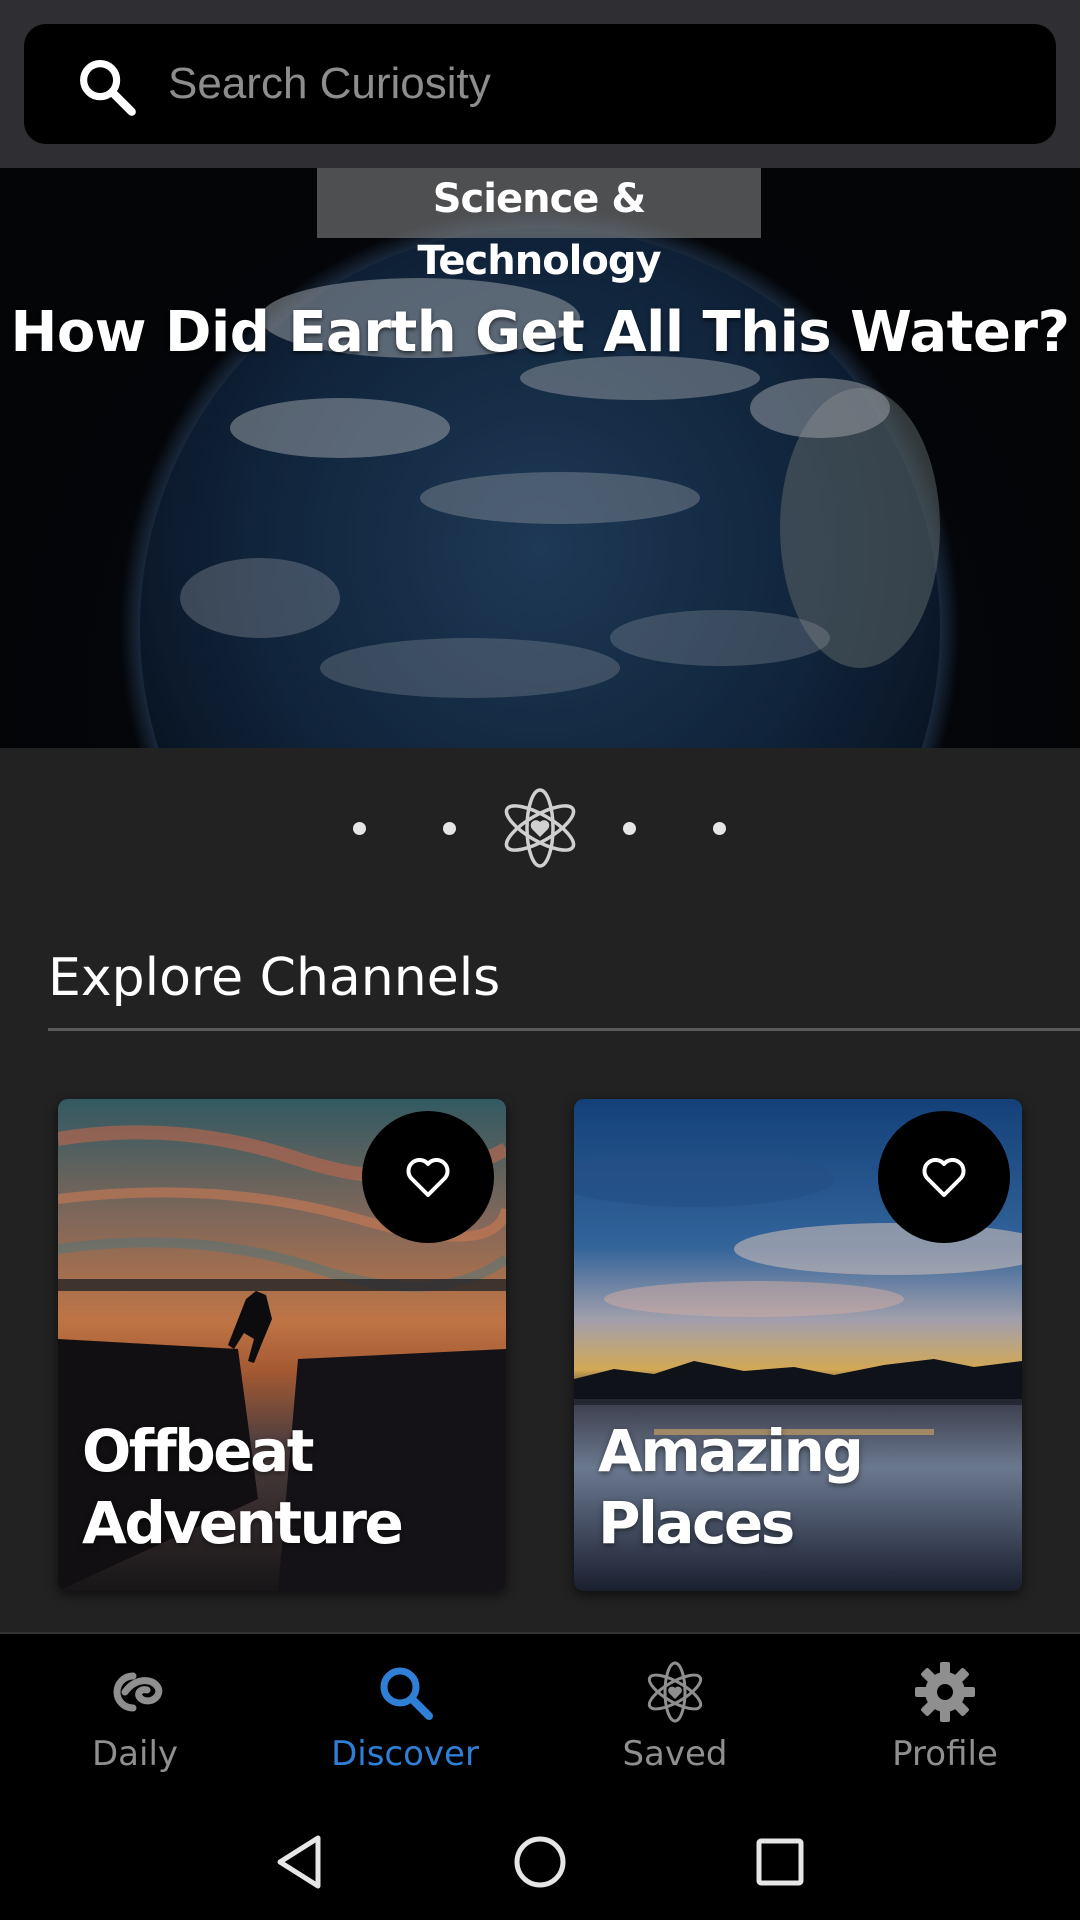 This screenshot has height=1920, width=1080. What do you see at coordinates (945, 1754) in the screenshot?
I see `nav-label: Profile` at bounding box center [945, 1754].